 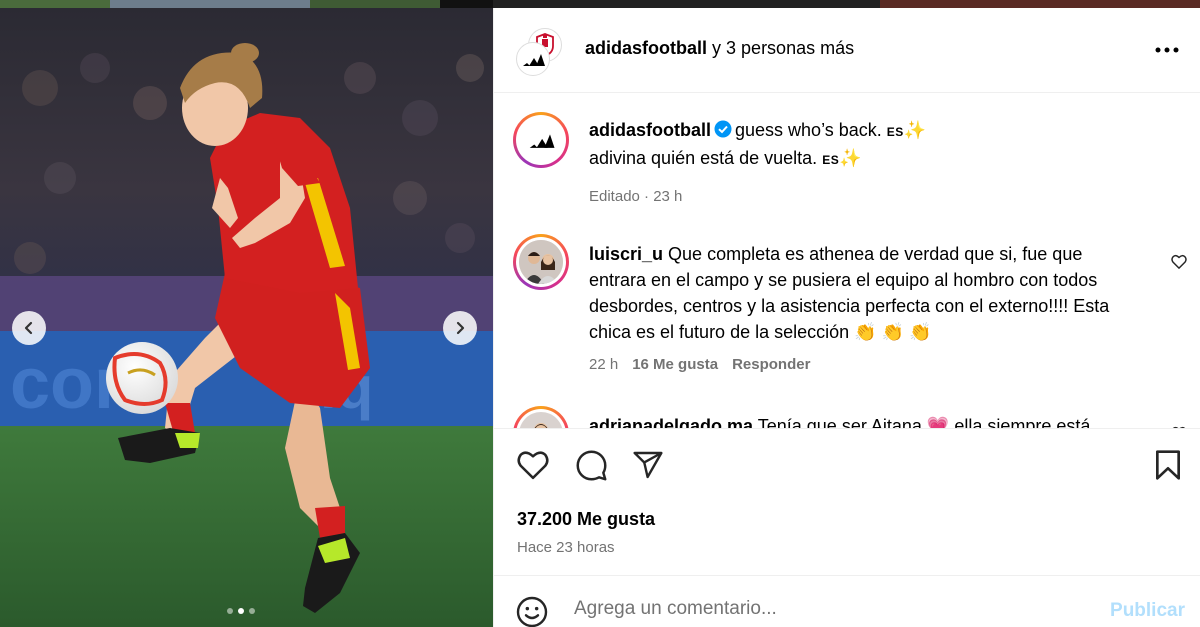 What do you see at coordinates (1168, 465) in the screenshot?
I see `bookmark-icon` at bounding box center [1168, 465].